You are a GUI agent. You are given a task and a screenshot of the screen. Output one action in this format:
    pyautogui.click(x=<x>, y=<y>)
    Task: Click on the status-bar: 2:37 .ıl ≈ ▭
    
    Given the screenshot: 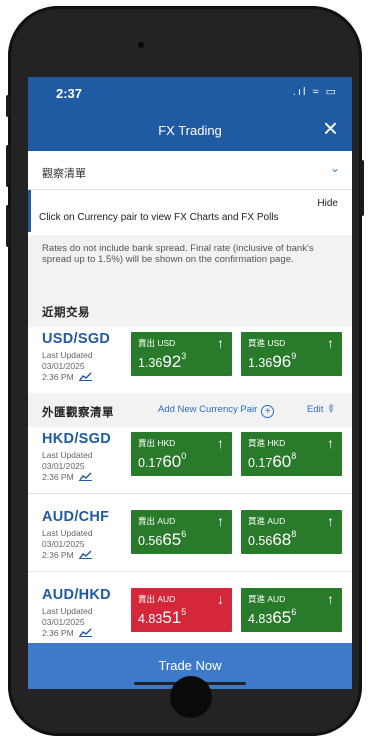 What is the action you would take?
    pyautogui.click(x=190, y=93)
    